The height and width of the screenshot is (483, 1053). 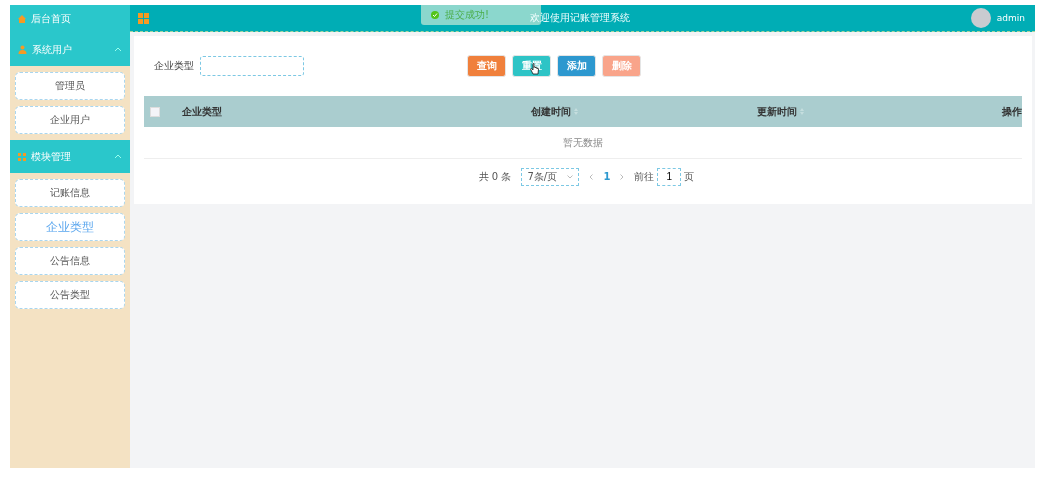 I want to click on search-field, so click(x=252, y=66).